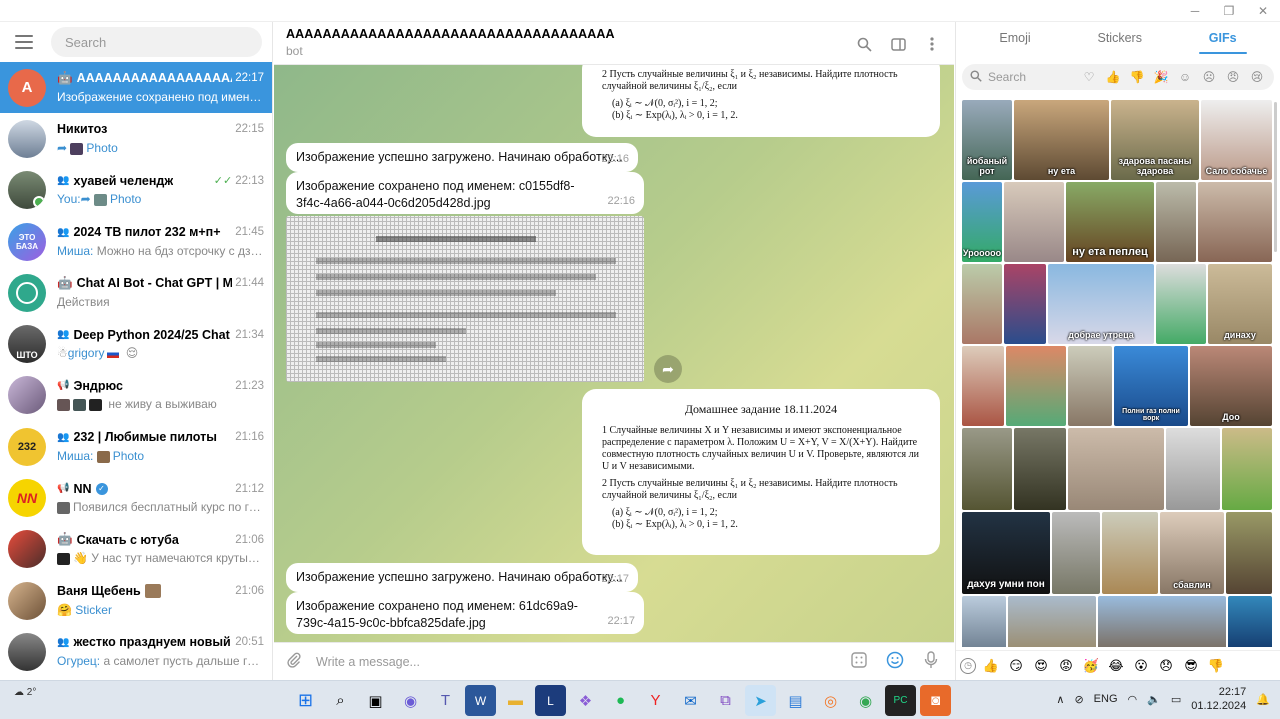  I want to click on gif-item: Полни газ полни ворк, so click(1151, 386).